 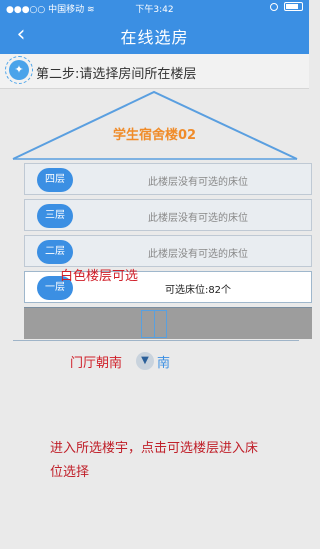 I want to click on status-time: 下午3:42, so click(x=154, y=10).